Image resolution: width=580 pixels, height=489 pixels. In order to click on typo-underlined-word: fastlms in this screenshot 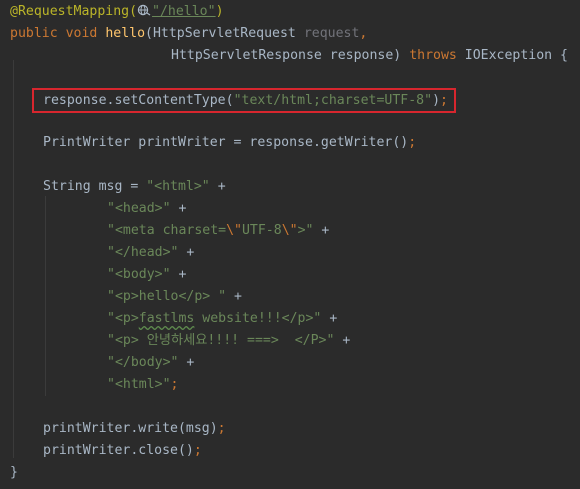, I will do `click(167, 318)`.